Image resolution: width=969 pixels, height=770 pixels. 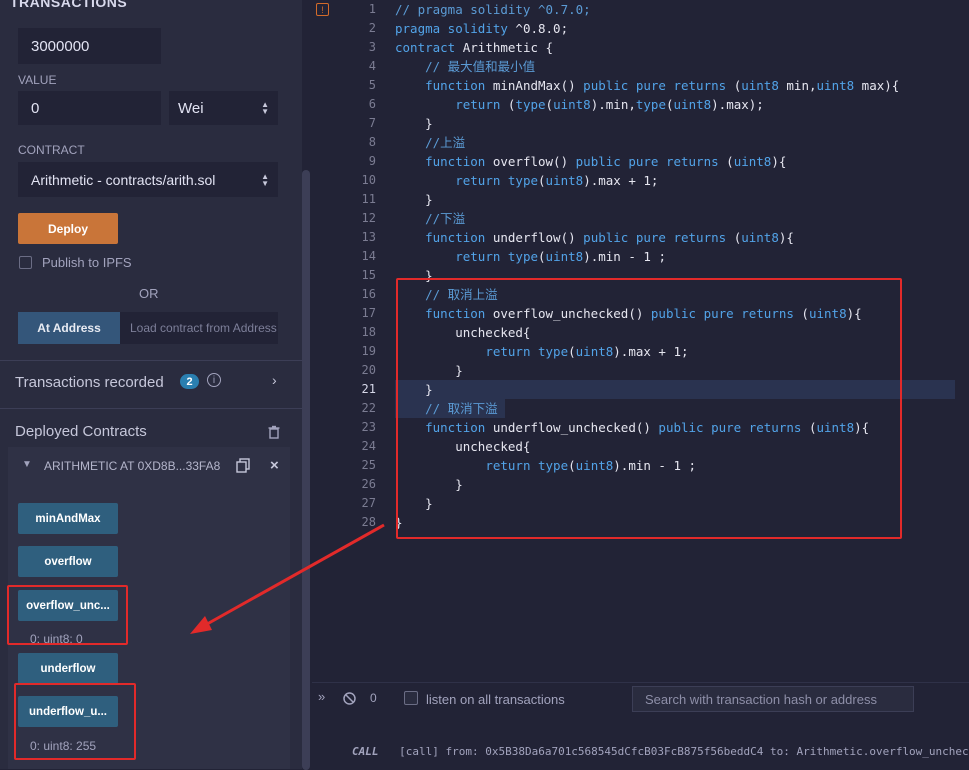 I want to click on annotation-arrow-icon, so click(x=287, y=578).